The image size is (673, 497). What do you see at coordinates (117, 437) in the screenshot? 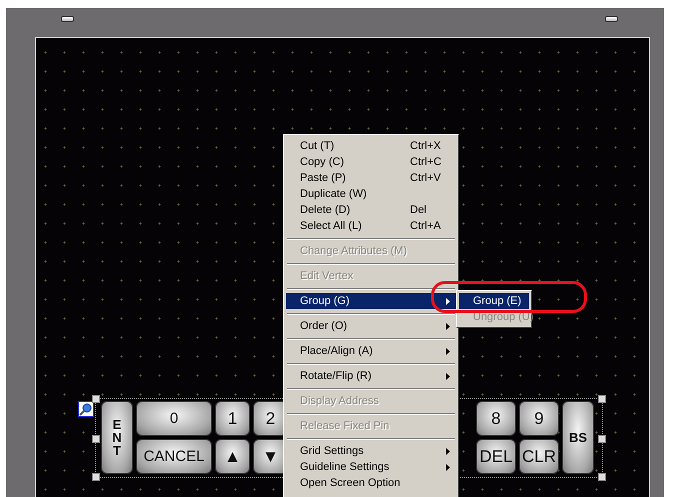
I see `keypad-key: ENT` at bounding box center [117, 437].